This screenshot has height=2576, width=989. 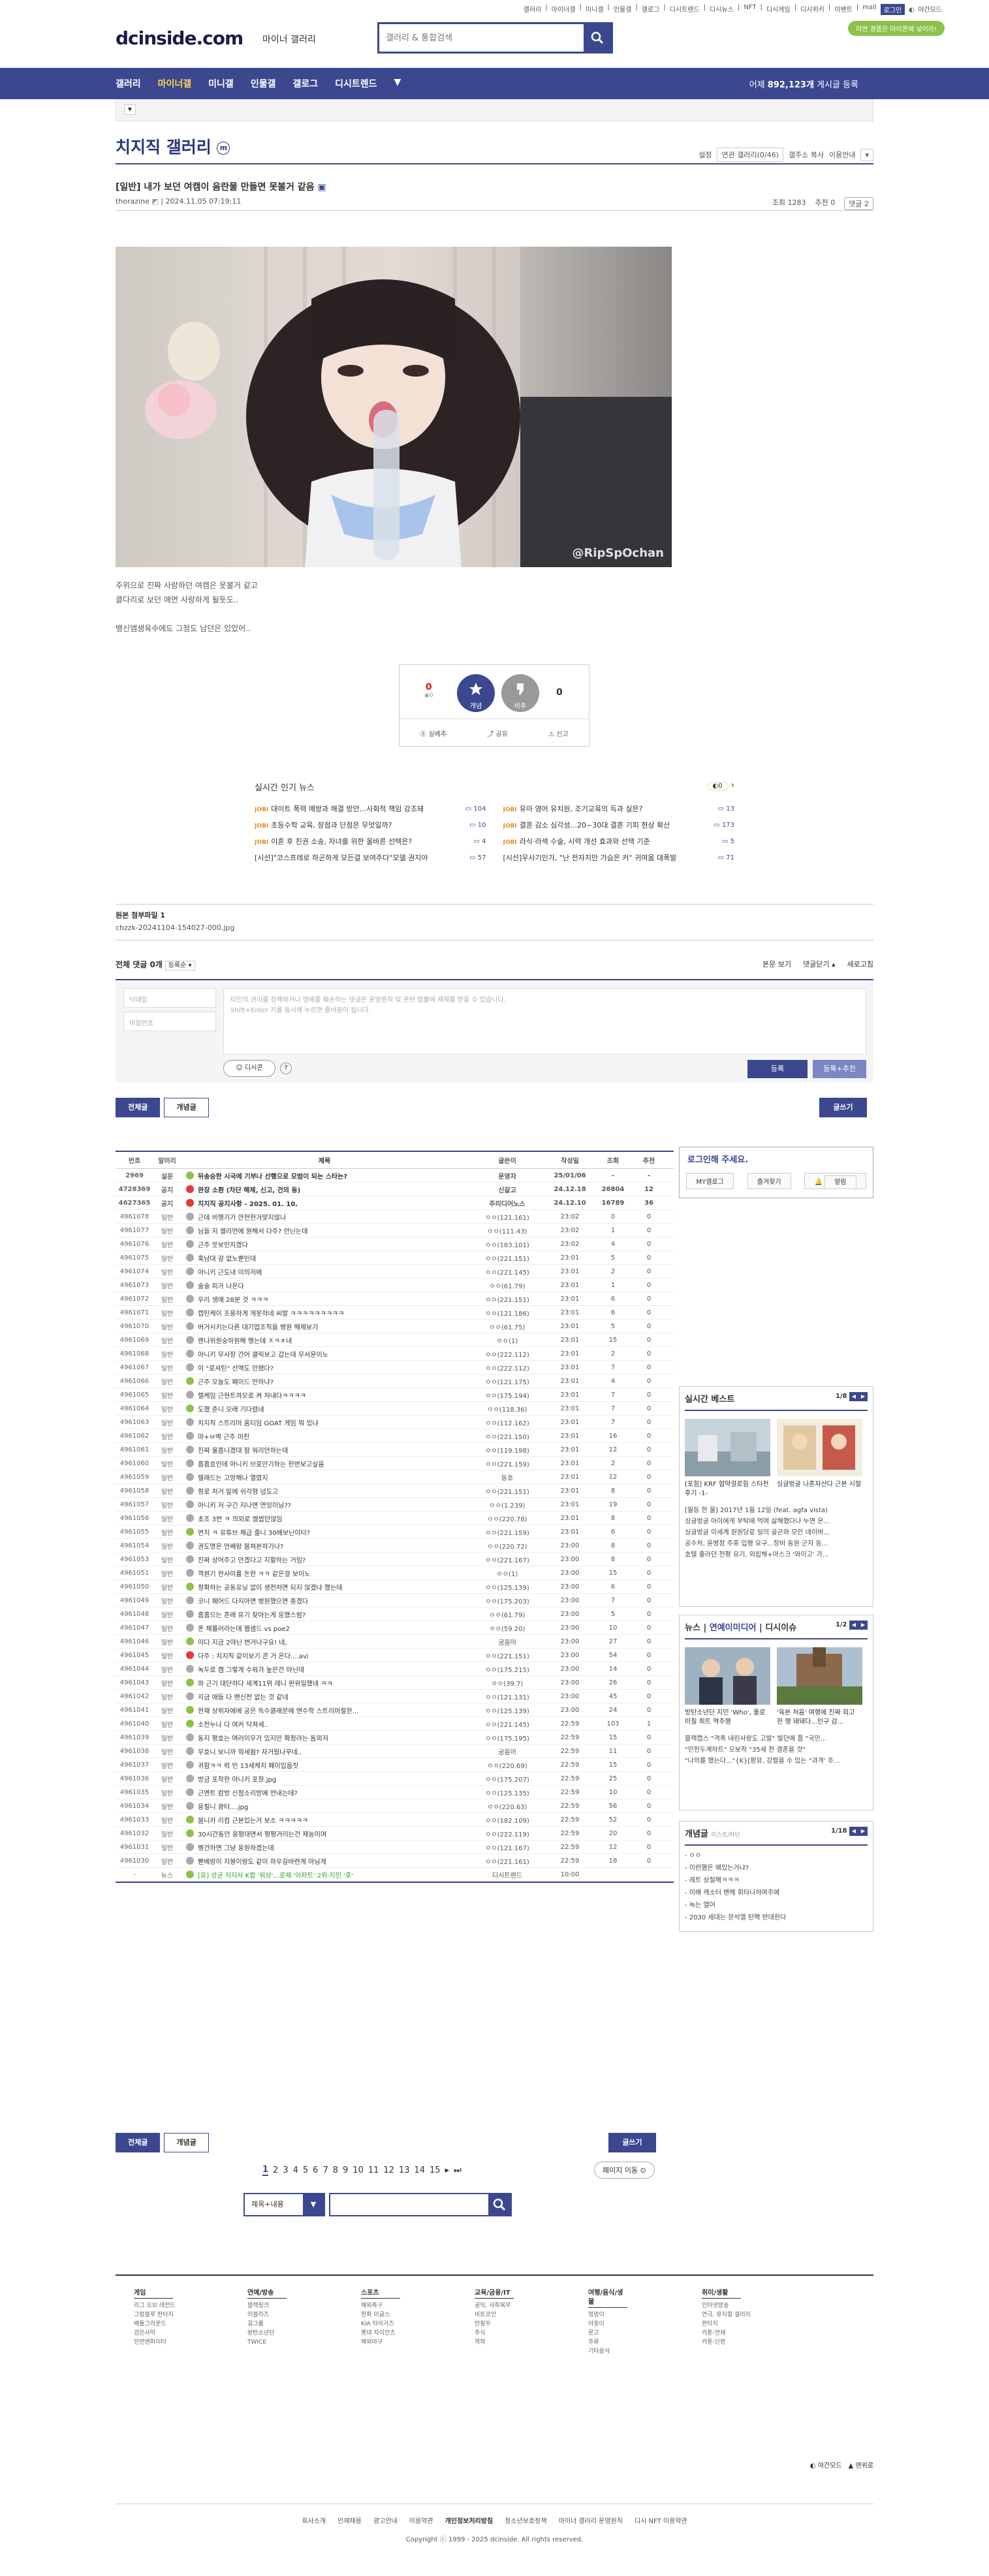 What do you see at coordinates (507, 1423) in the screenshot?
I see `row-writer: ㅇㅇ(112.162)` at bounding box center [507, 1423].